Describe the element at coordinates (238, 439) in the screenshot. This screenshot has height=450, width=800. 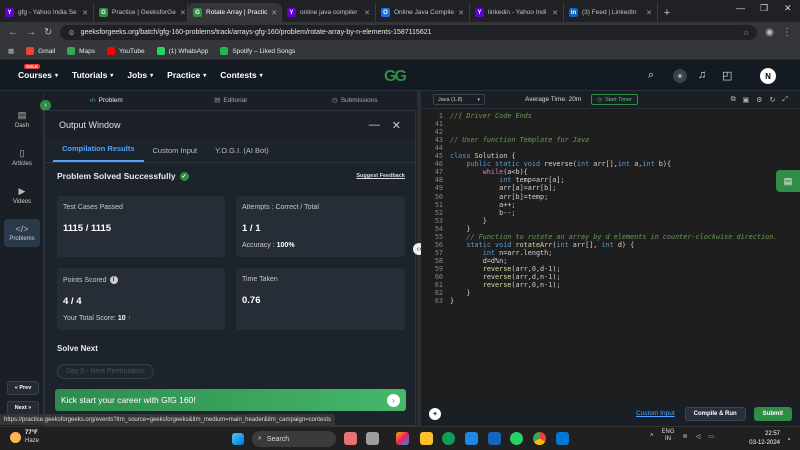
I see `windows-start-icon` at that location.